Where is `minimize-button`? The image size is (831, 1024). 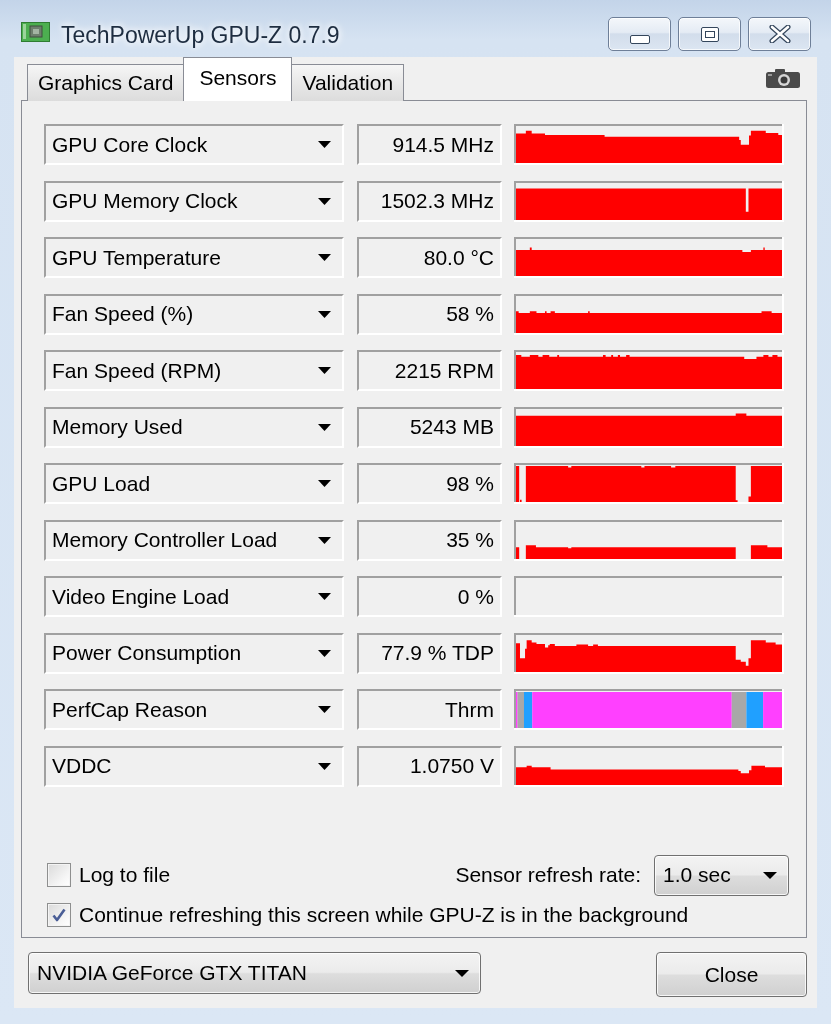 minimize-button is located at coordinates (639, 34).